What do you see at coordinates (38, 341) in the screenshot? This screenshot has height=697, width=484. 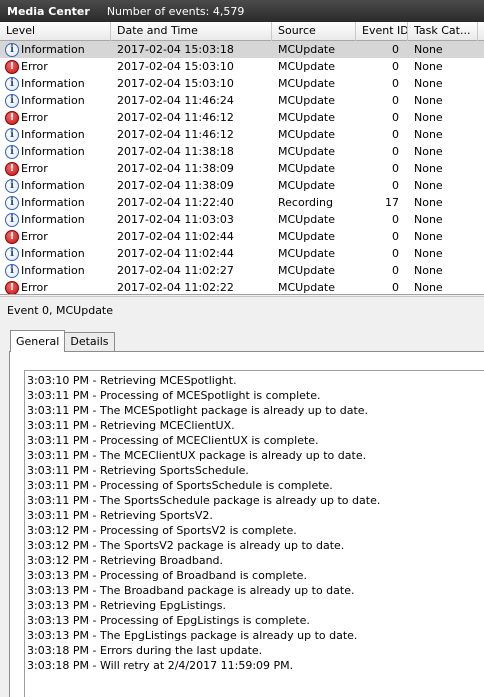 I see `tab-general: General` at bounding box center [38, 341].